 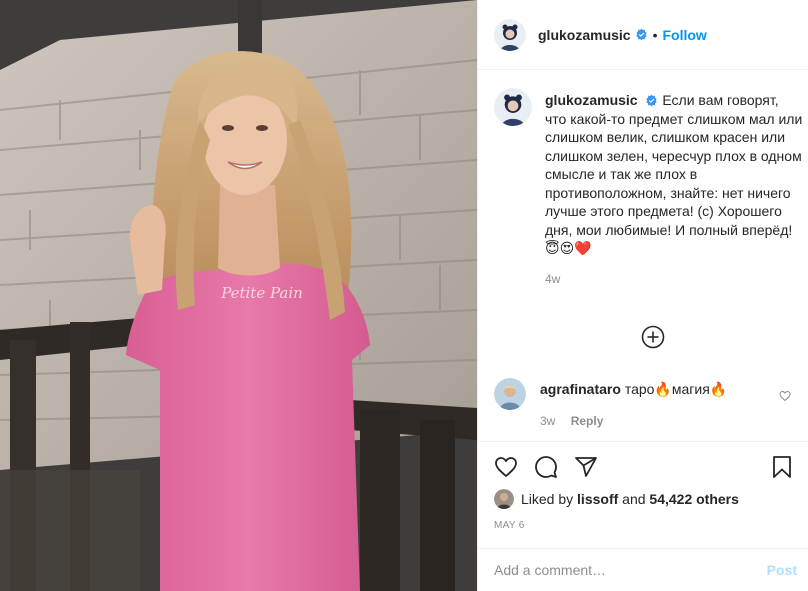 I want to click on add-comment-bar: Post, so click(x=643, y=569).